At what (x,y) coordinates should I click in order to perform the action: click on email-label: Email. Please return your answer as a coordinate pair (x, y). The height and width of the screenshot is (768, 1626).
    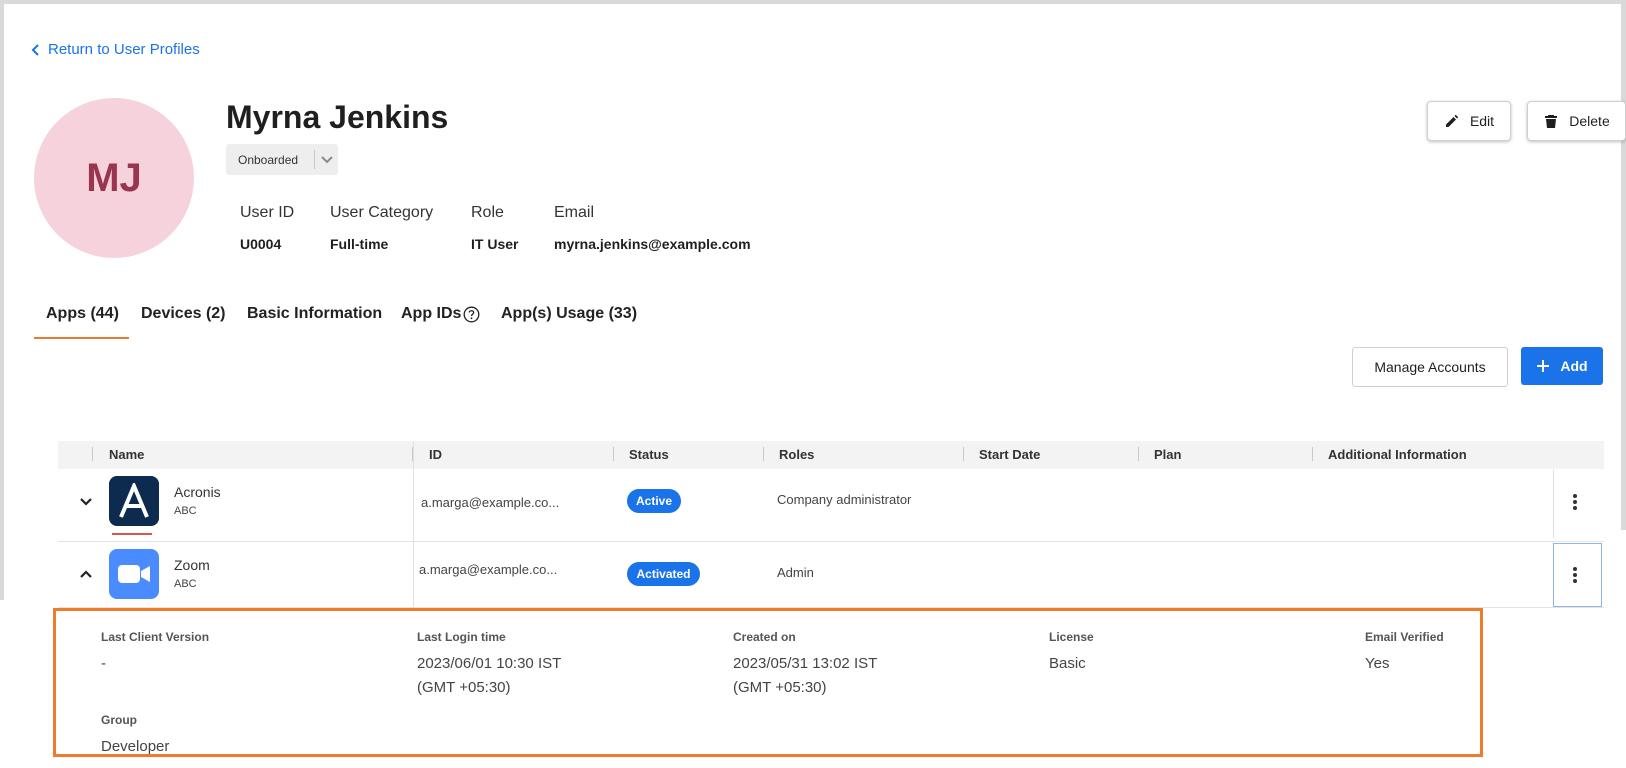
    Looking at the image, I should click on (574, 212).